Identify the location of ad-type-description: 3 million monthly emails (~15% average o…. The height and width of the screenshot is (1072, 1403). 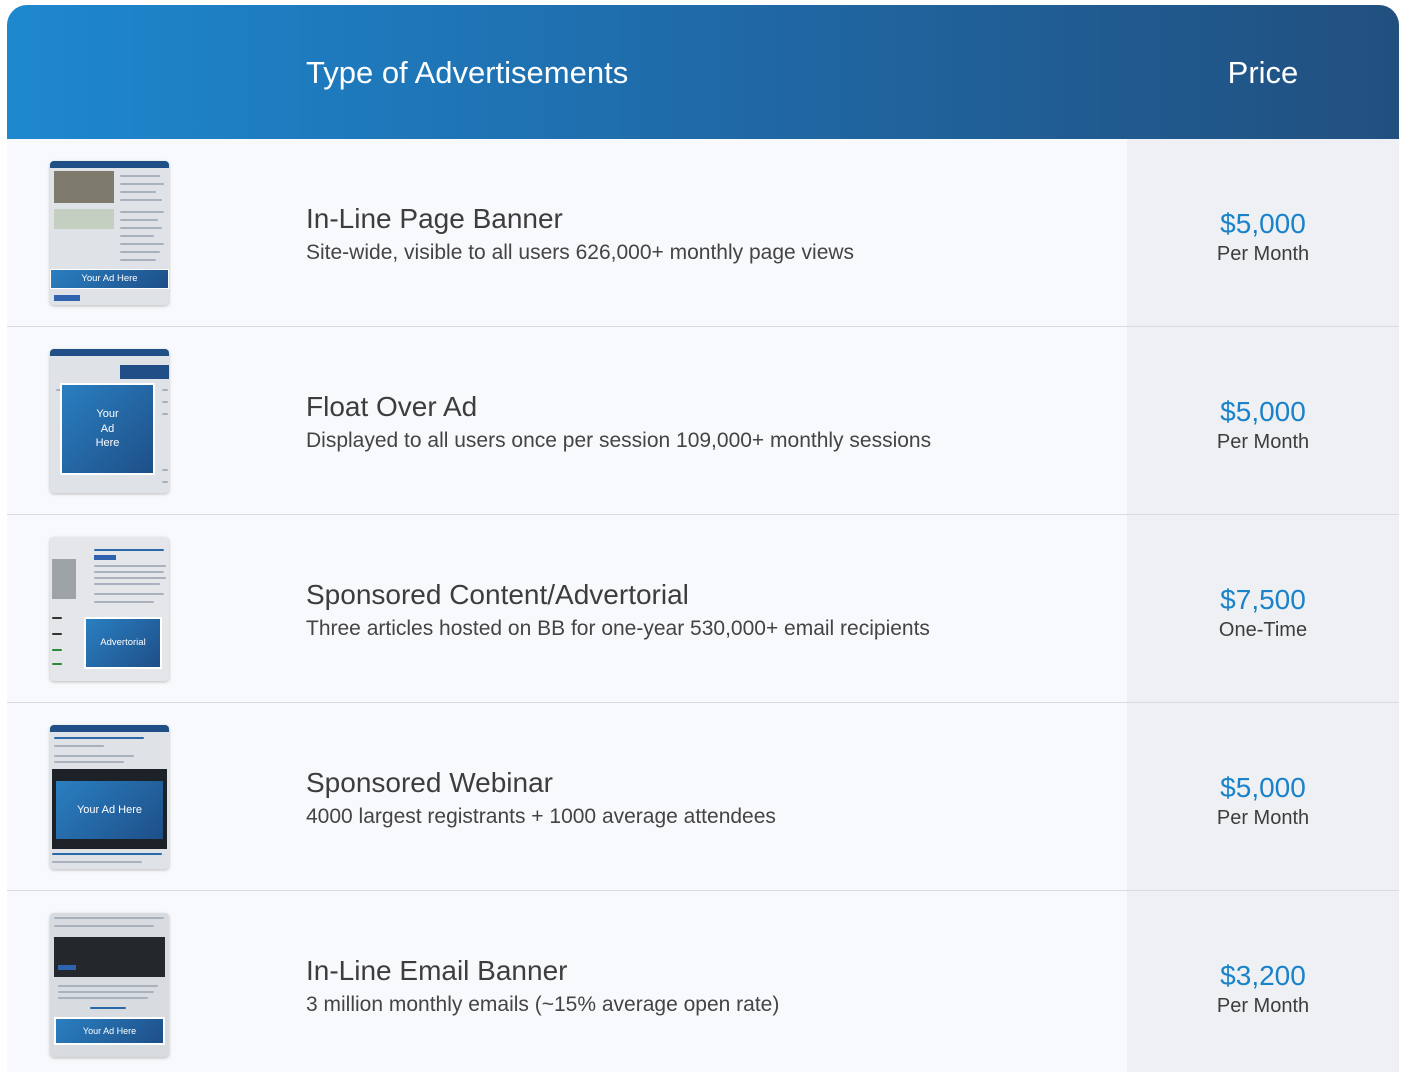
(543, 1004).